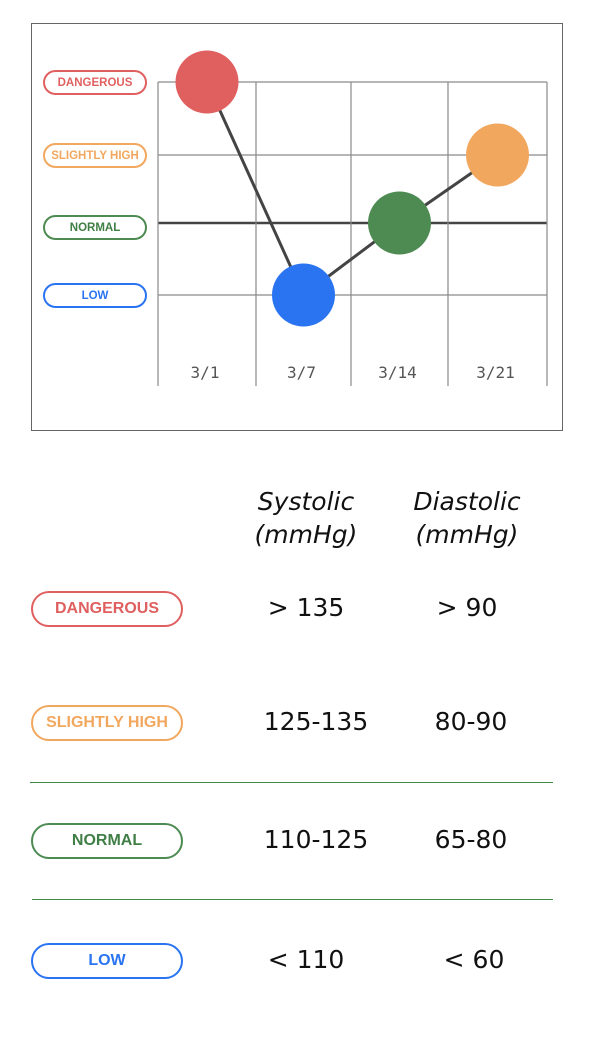 The image size is (602, 1064). I want to click on diastolic-value-low: < 60, so click(474, 959).